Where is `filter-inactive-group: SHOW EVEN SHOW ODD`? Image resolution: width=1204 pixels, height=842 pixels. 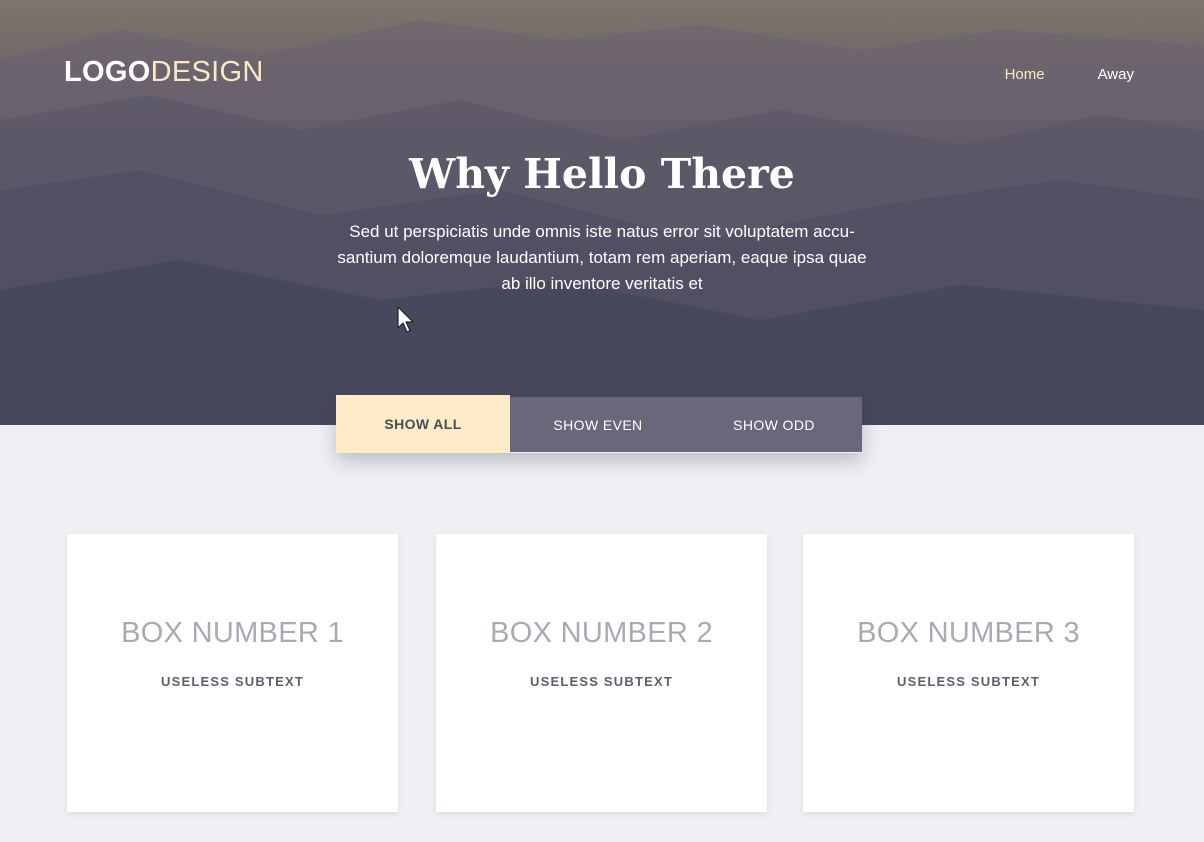 filter-inactive-group: SHOW EVEN SHOW ODD is located at coordinates (686, 424).